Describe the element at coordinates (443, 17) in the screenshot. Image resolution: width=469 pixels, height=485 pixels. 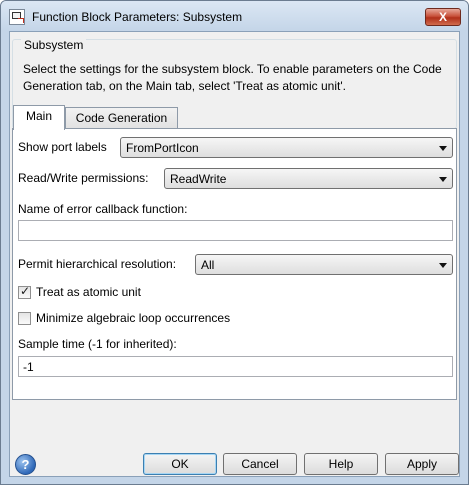
I see `close-button: X` at that location.